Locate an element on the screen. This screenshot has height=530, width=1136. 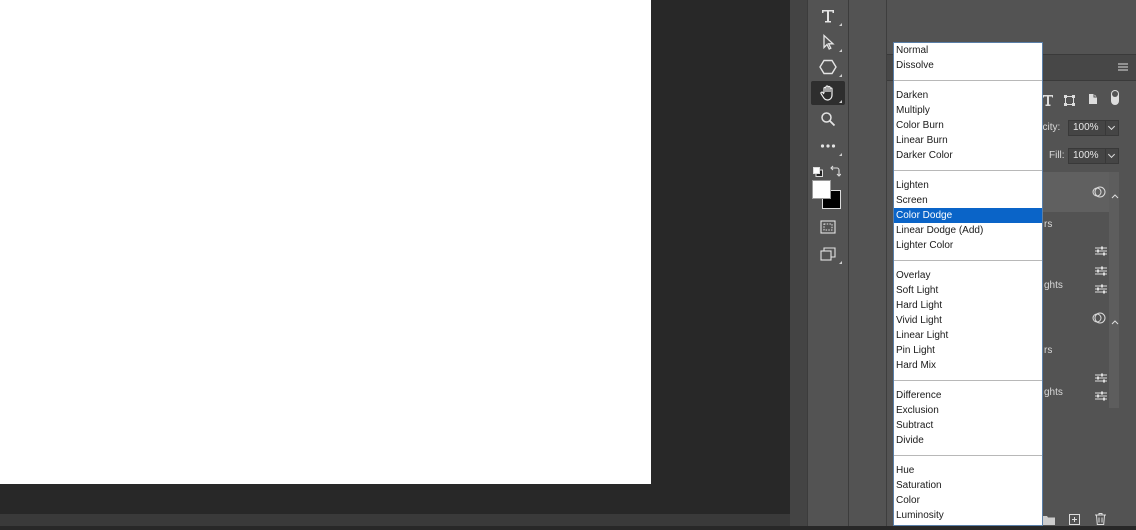
opacity-input: 100% is located at coordinates (1087, 128).